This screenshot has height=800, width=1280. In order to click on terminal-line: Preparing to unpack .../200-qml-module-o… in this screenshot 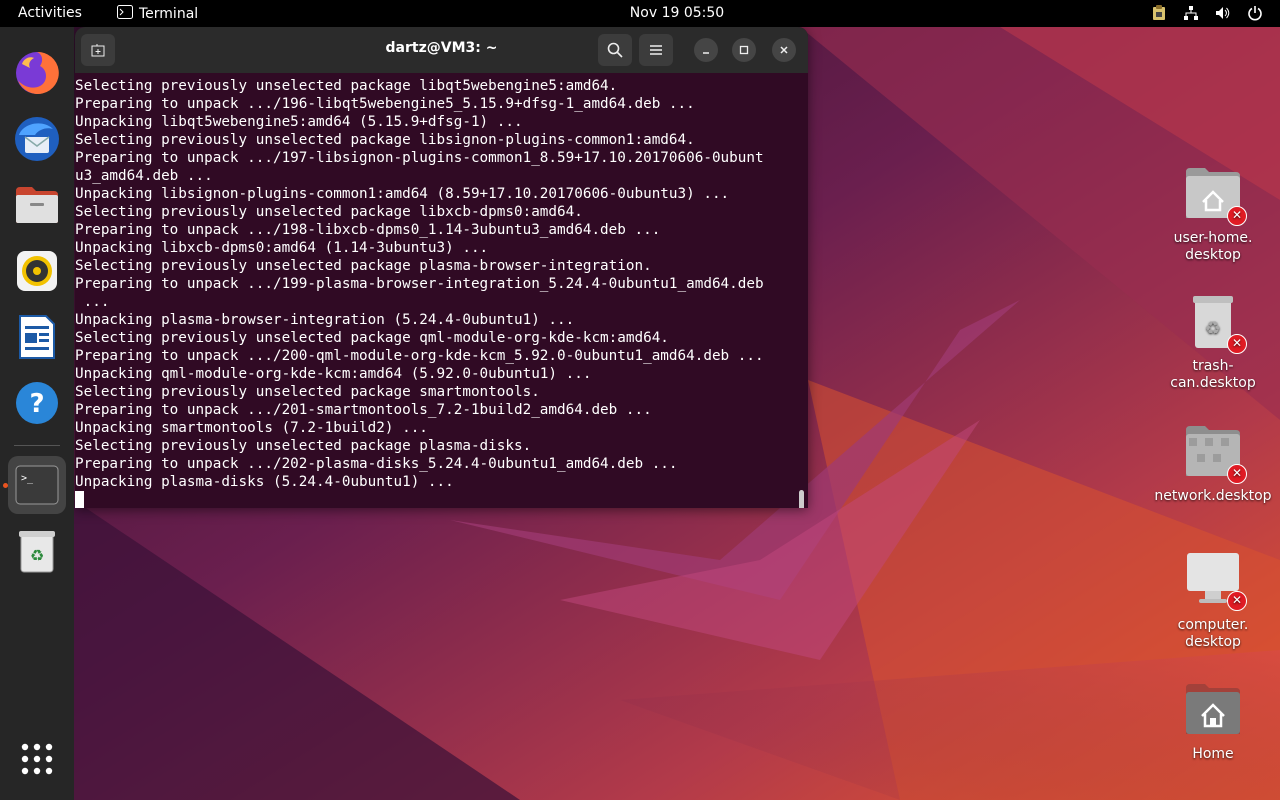, I will do `click(419, 356)`.